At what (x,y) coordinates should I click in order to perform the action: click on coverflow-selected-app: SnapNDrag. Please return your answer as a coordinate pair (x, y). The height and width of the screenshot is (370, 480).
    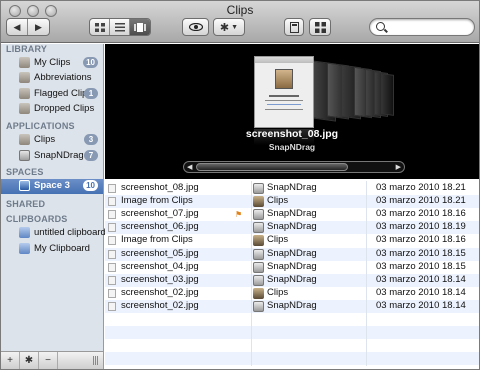
    Looking at the image, I should click on (292, 147).